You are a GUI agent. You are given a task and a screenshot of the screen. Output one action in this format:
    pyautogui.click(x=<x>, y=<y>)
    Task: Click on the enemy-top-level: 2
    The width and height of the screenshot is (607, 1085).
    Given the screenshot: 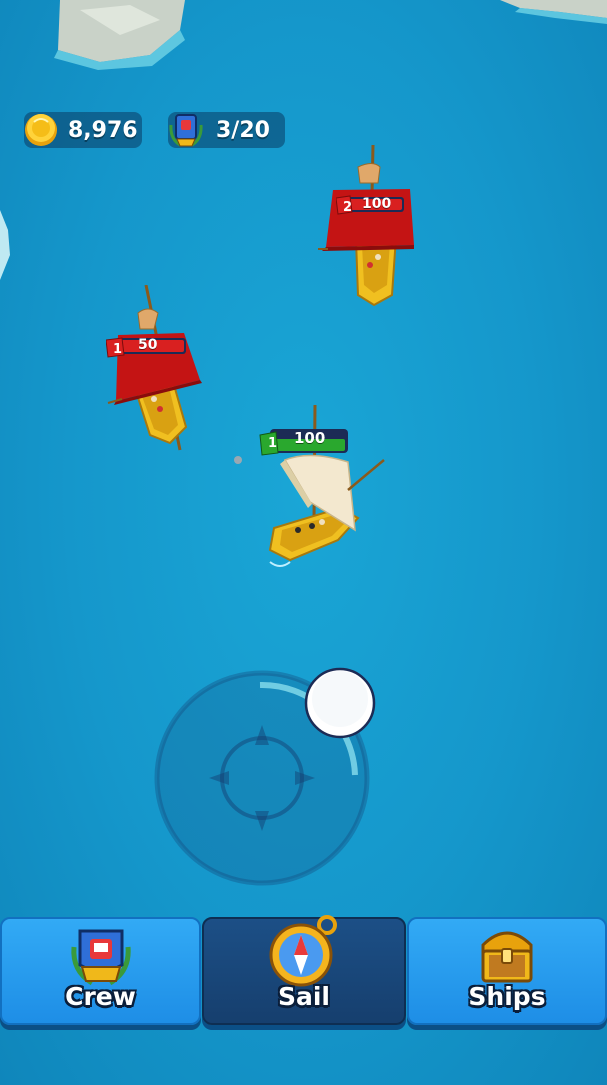 What is the action you would take?
    pyautogui.click(x=348, y=207)
    